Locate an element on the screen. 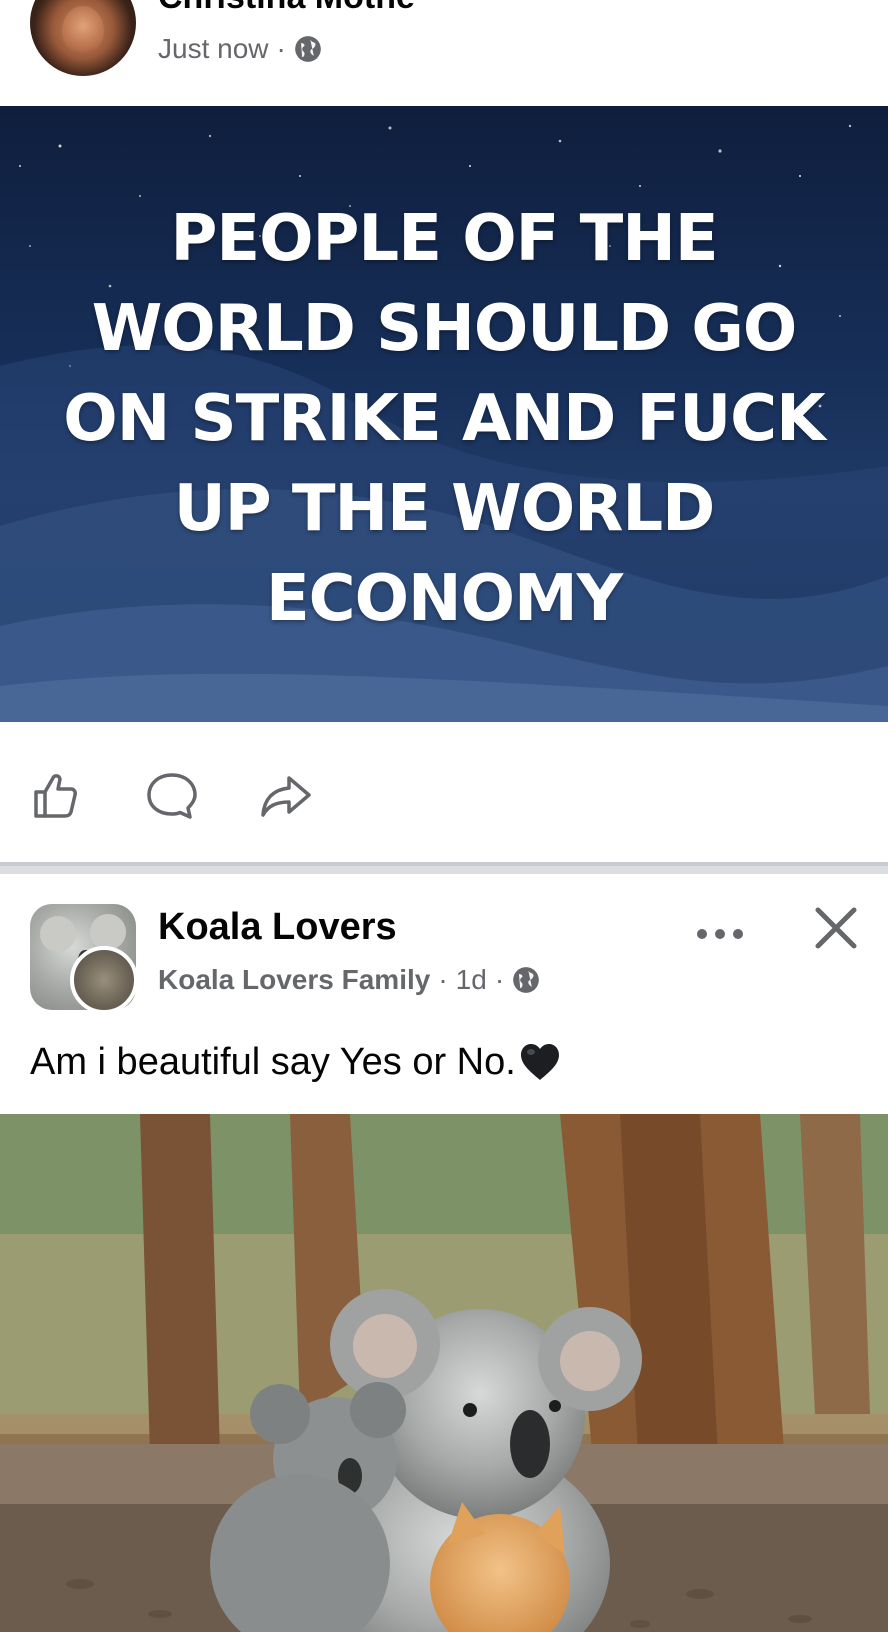  comment-icon is located at coordinates (172, 796).